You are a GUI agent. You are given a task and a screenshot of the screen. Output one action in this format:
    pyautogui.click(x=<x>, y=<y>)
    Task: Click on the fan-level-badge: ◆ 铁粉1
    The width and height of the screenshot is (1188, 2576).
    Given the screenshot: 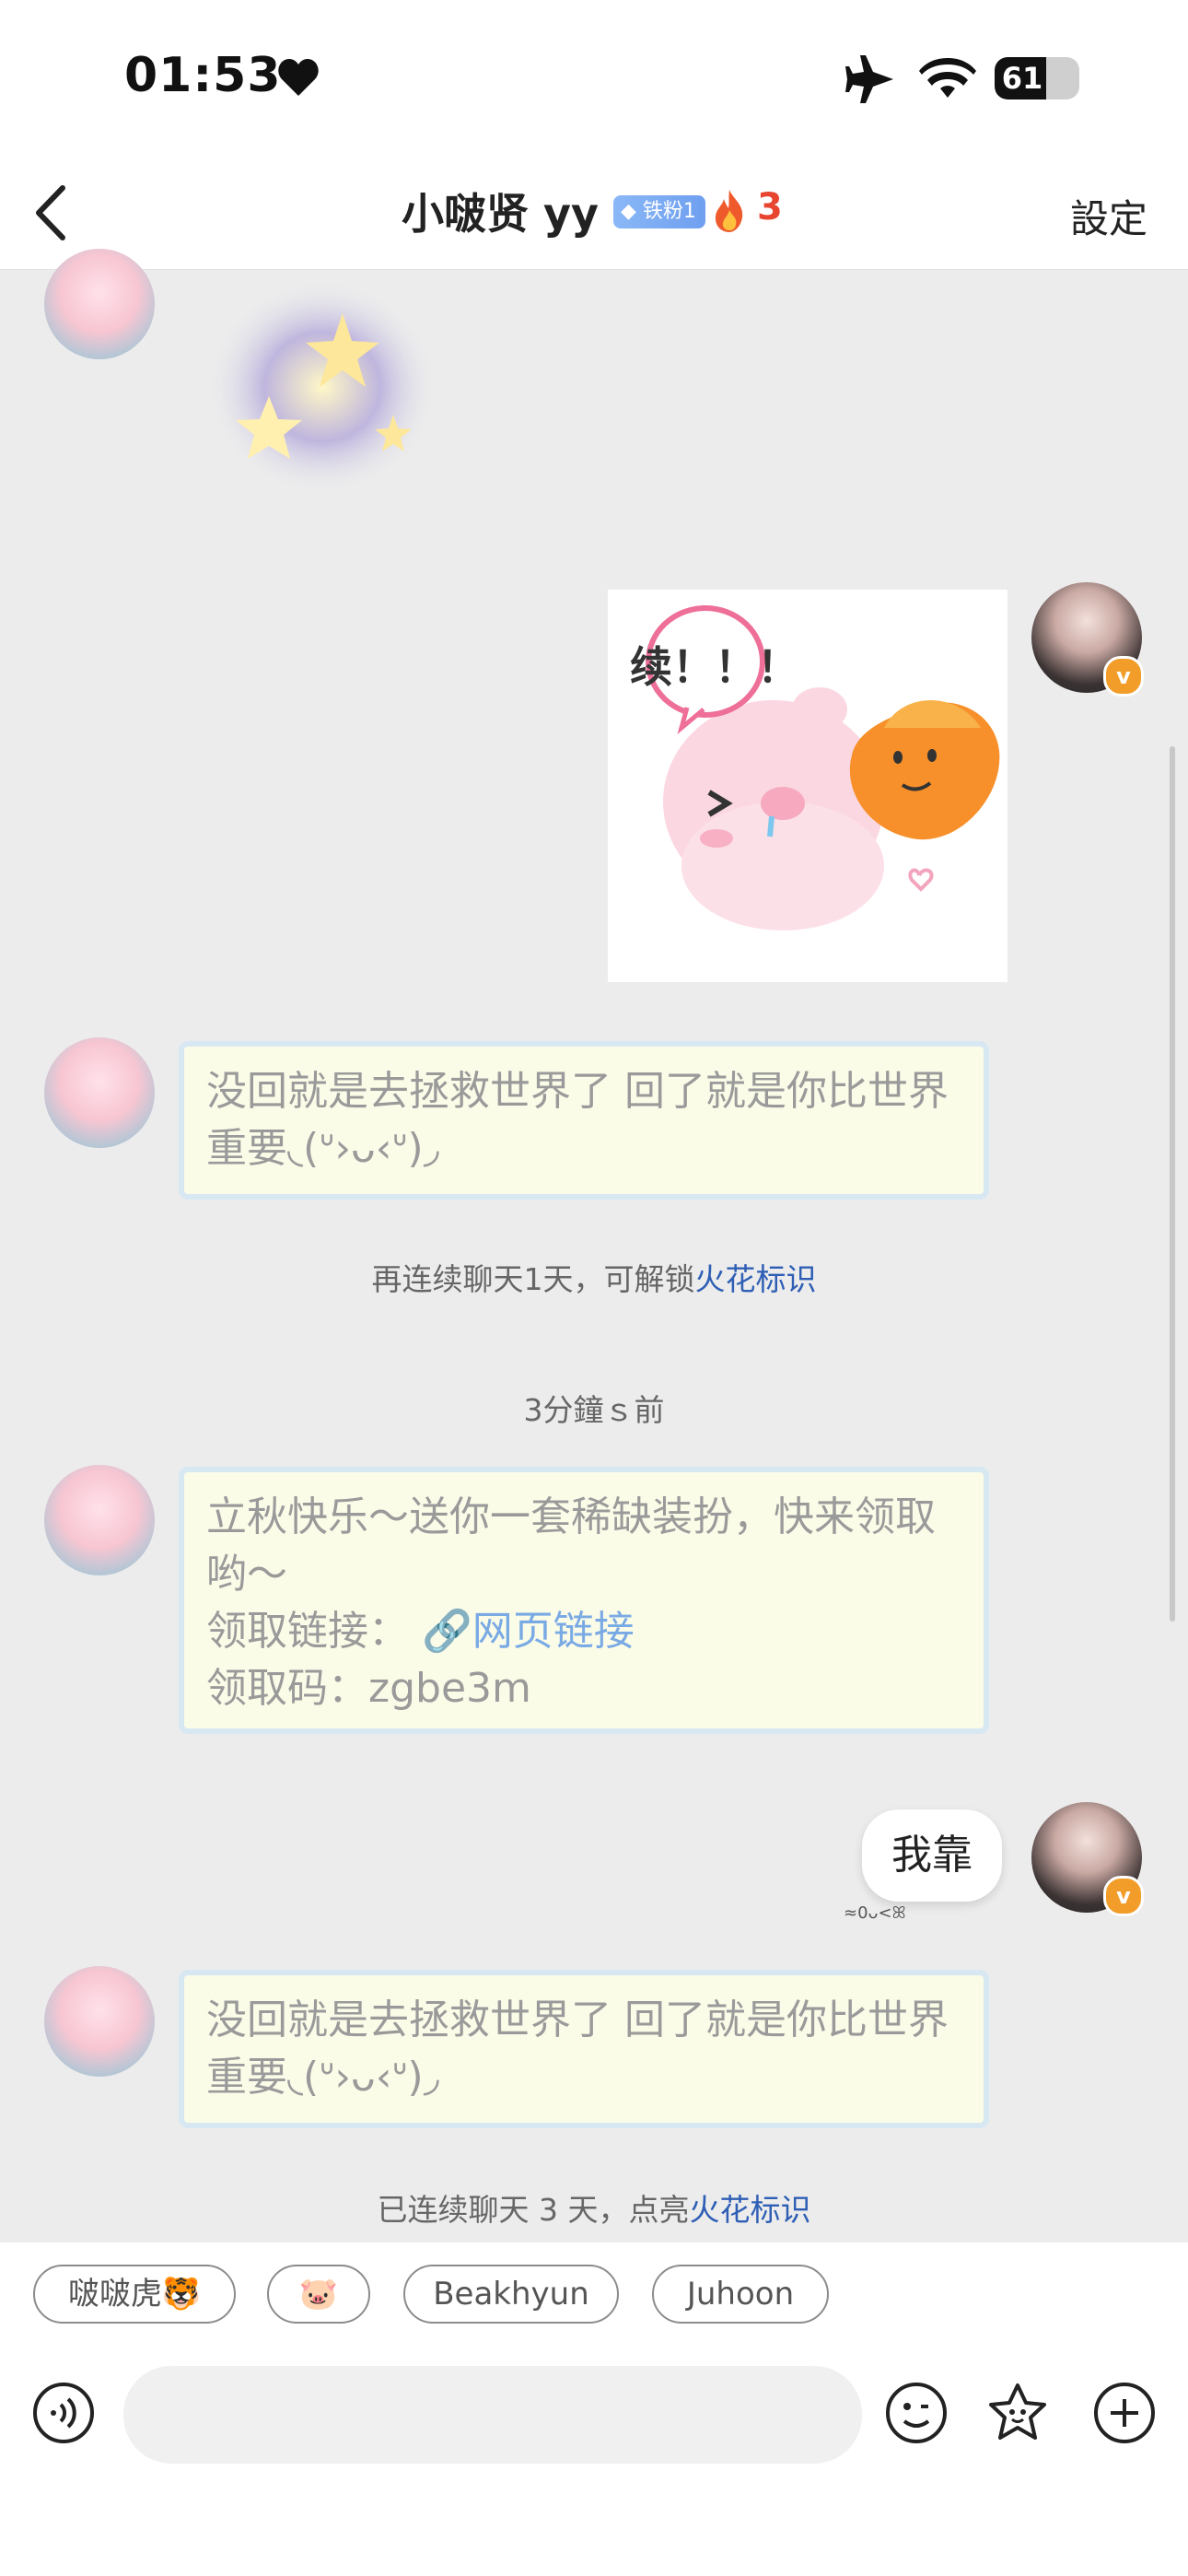 What is the action you would take?
    pyautogui.click(x=659, y=211)
    